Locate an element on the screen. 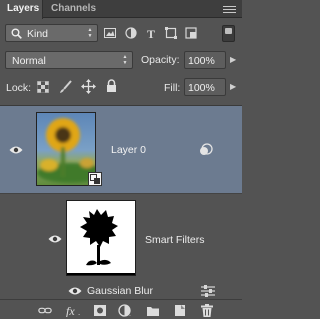 The height and width of the screenshot is (319, 320). shape-layer-filter-icon is located at coordinates (171, 33).